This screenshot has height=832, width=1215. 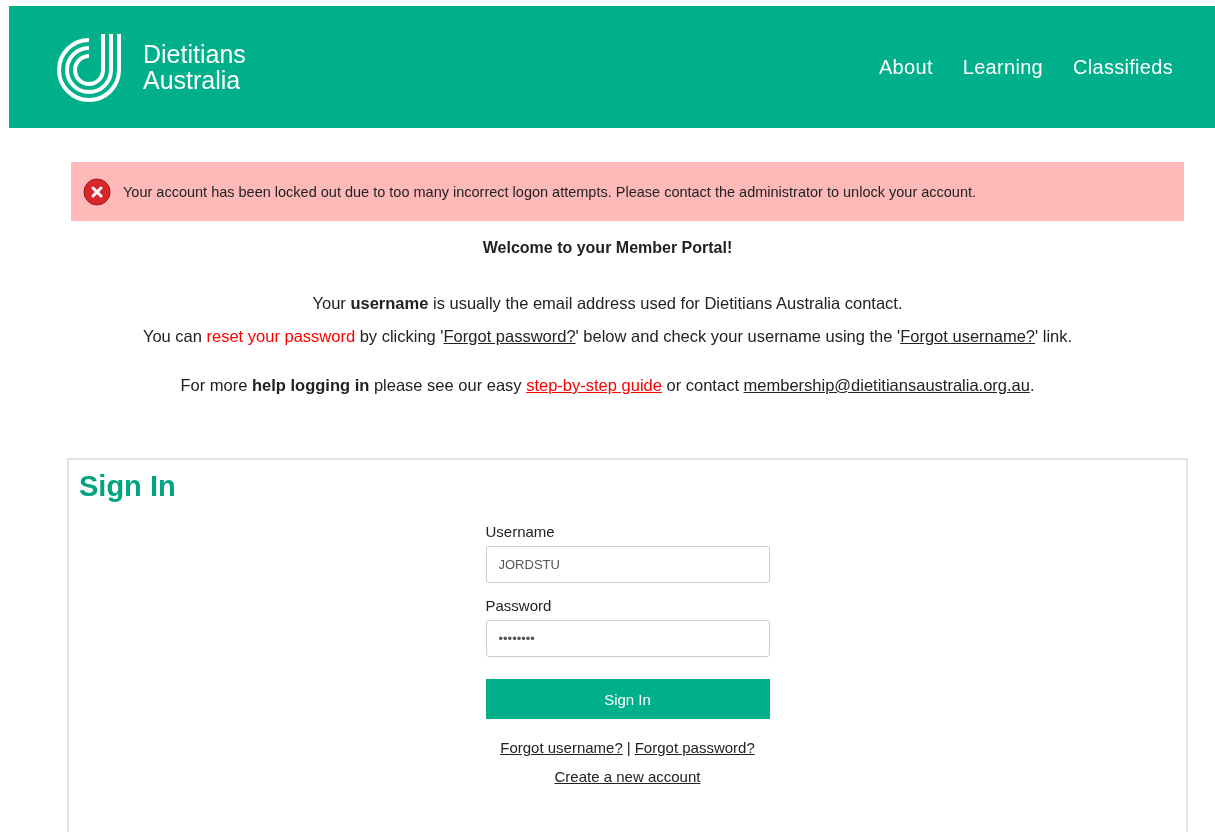 I want to click on text-link: Forgot username?, so click(x=967, y=336).